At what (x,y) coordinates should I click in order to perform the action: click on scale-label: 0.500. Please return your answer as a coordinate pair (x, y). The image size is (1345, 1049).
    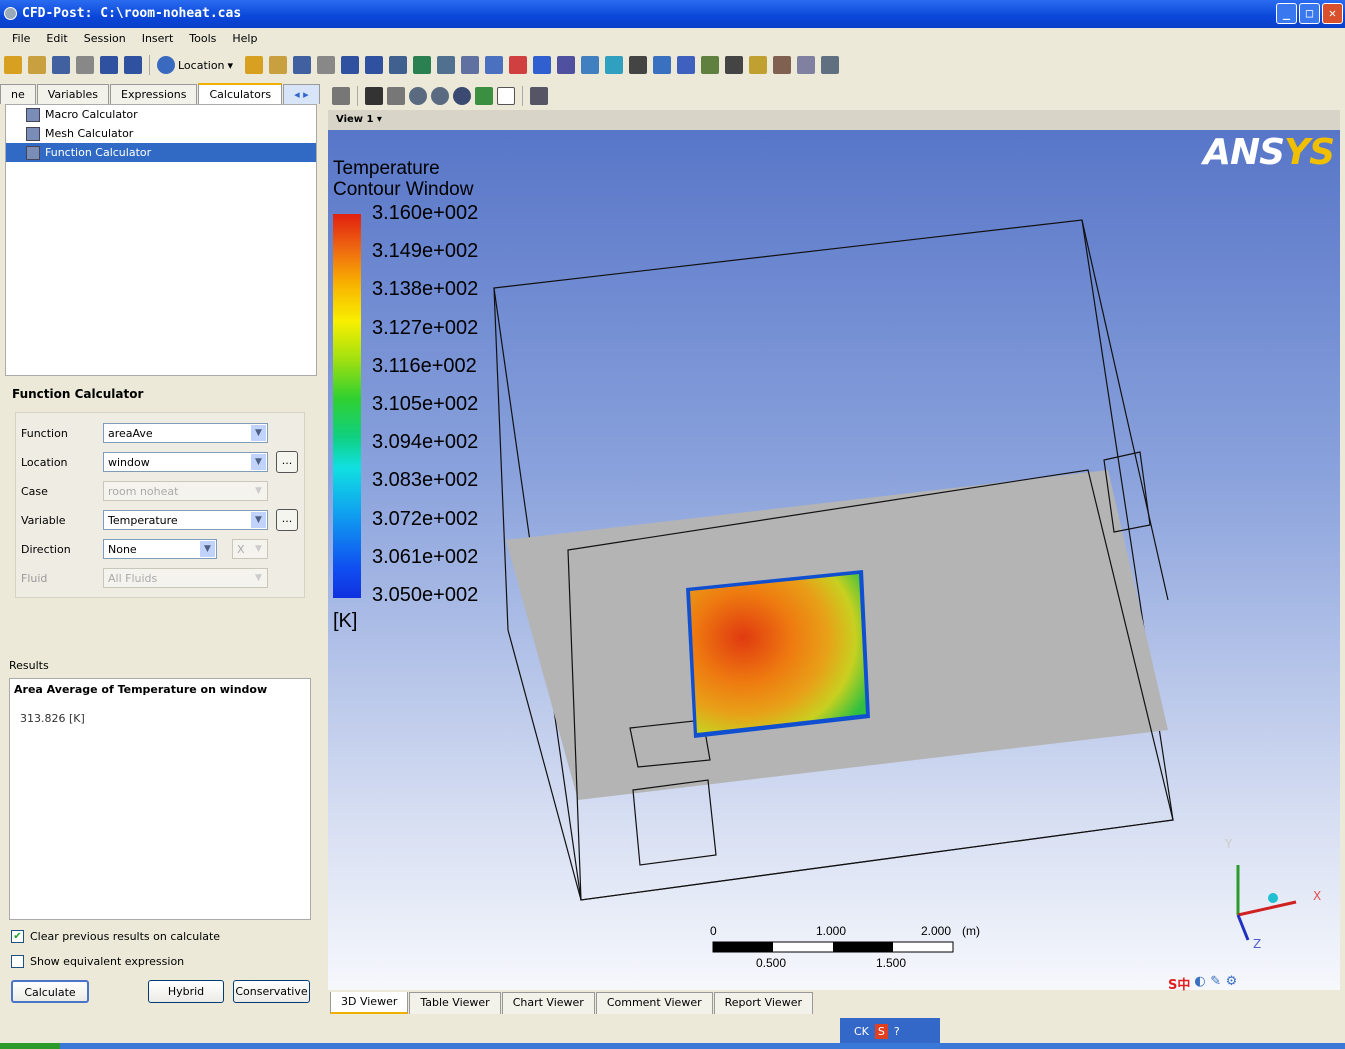
    Looking at the image, I should click on (771, 963).